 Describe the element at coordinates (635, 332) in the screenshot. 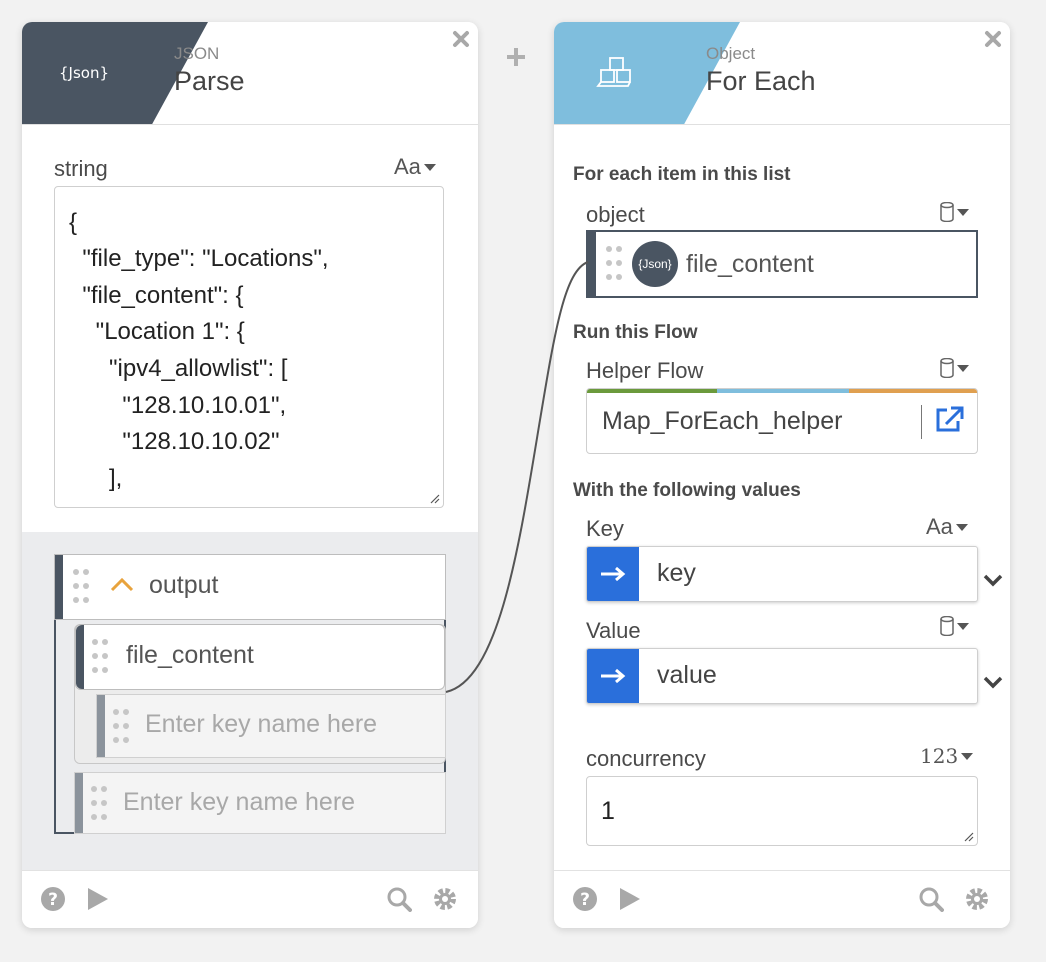

I see `section-flow-heading: Run this Flow` at that location.